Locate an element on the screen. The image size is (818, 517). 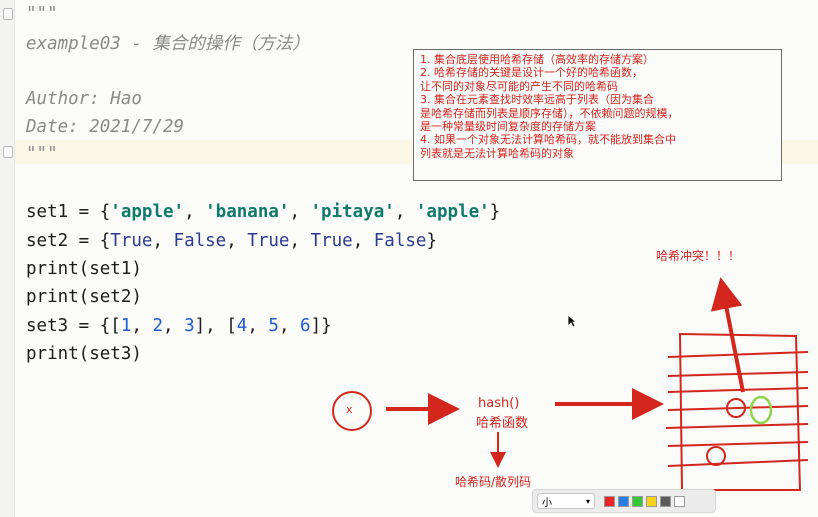
color-swatch-white is located at coordinates (679, 501).